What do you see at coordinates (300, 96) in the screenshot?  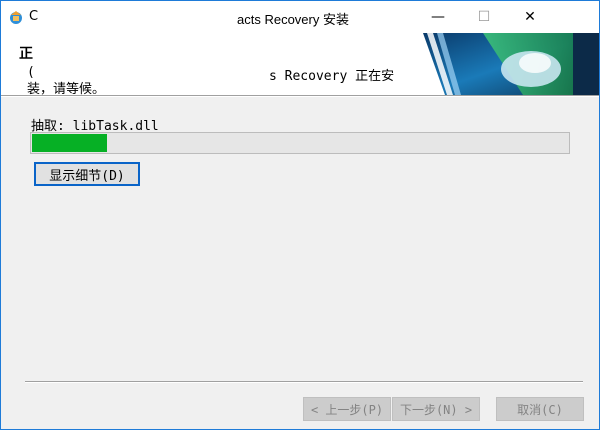 I see `header-divider-highlight` at bounding box center [300, 96].